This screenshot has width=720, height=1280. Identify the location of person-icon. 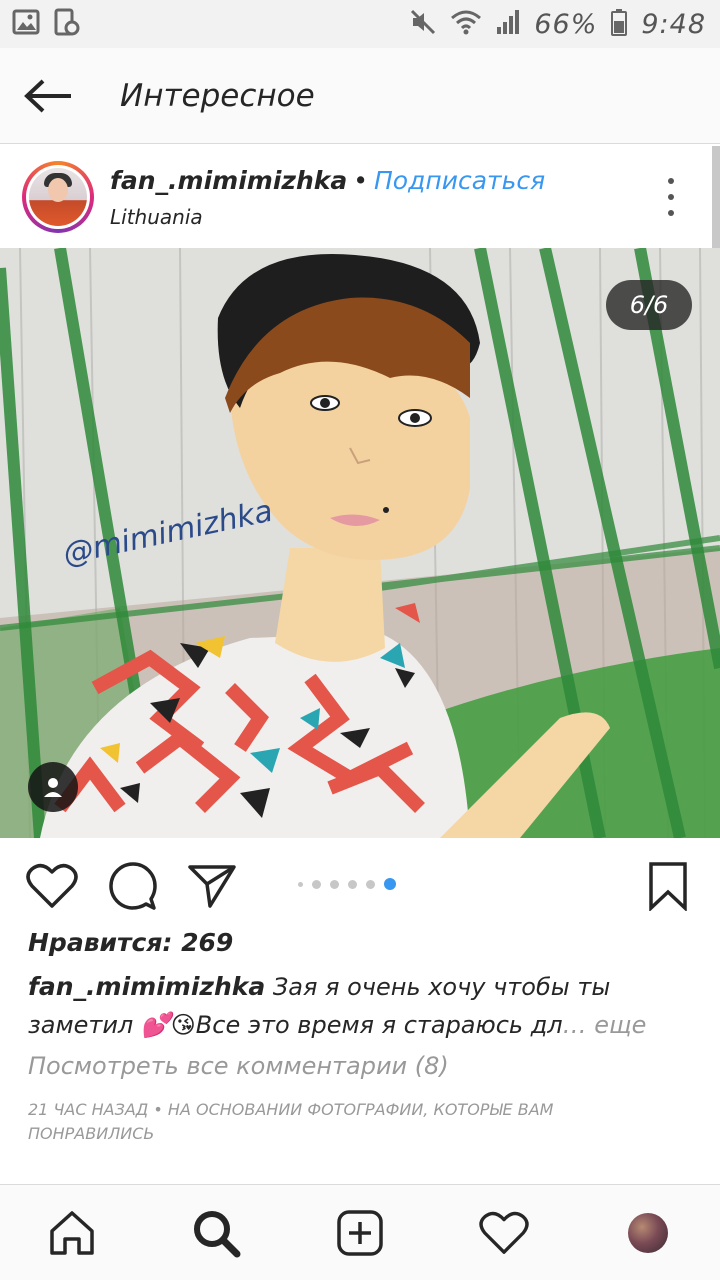
(53, 787).